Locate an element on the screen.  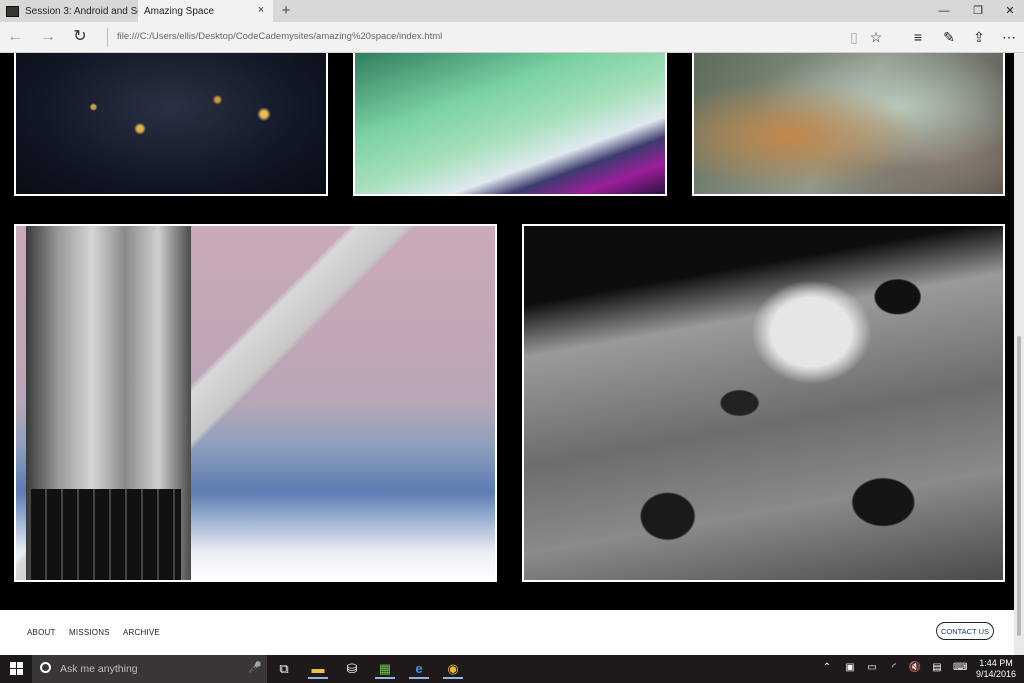
chrome-icon: ◉ is located at coordinates (453, 669).